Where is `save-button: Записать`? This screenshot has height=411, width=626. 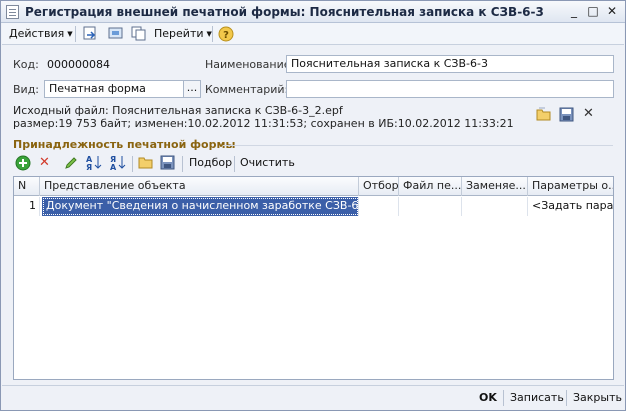
save-button: Записать is located at coordinates (537, 398).